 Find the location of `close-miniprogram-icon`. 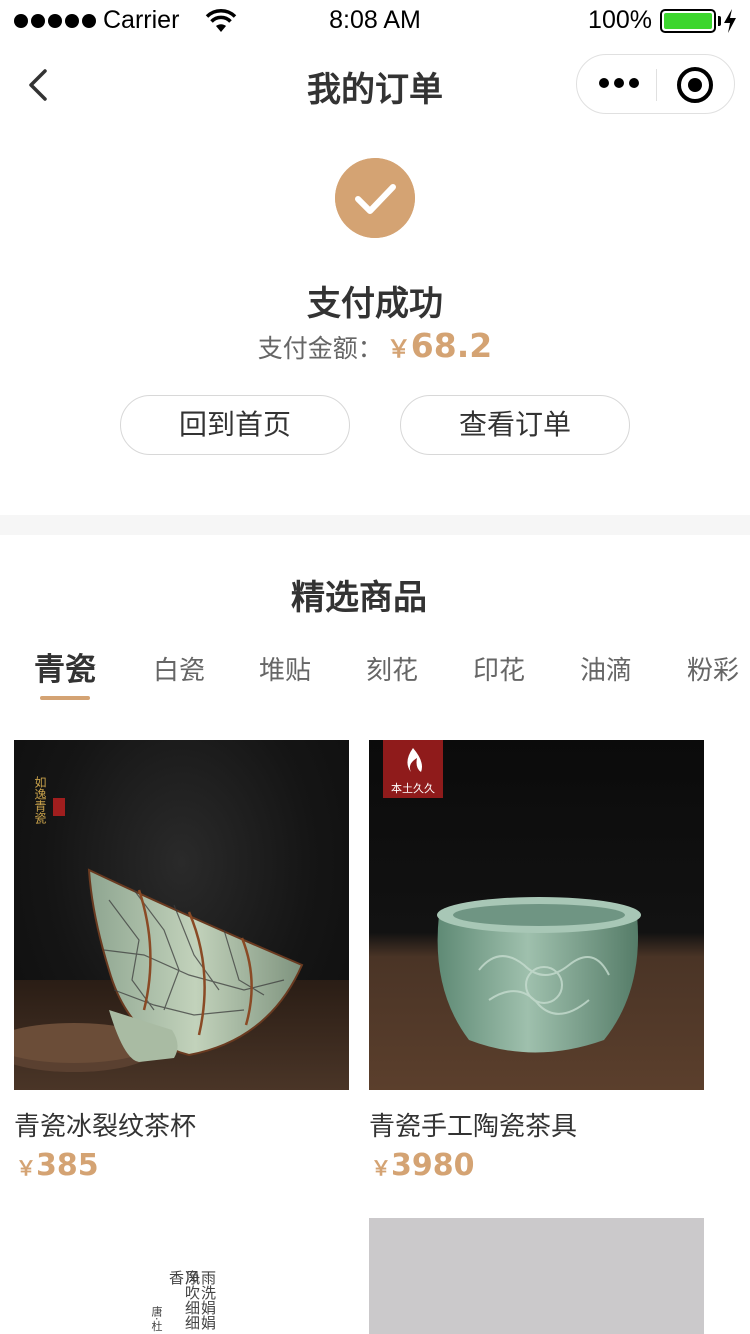

close-miniprogram-icon is located at coordinates (695, 85).